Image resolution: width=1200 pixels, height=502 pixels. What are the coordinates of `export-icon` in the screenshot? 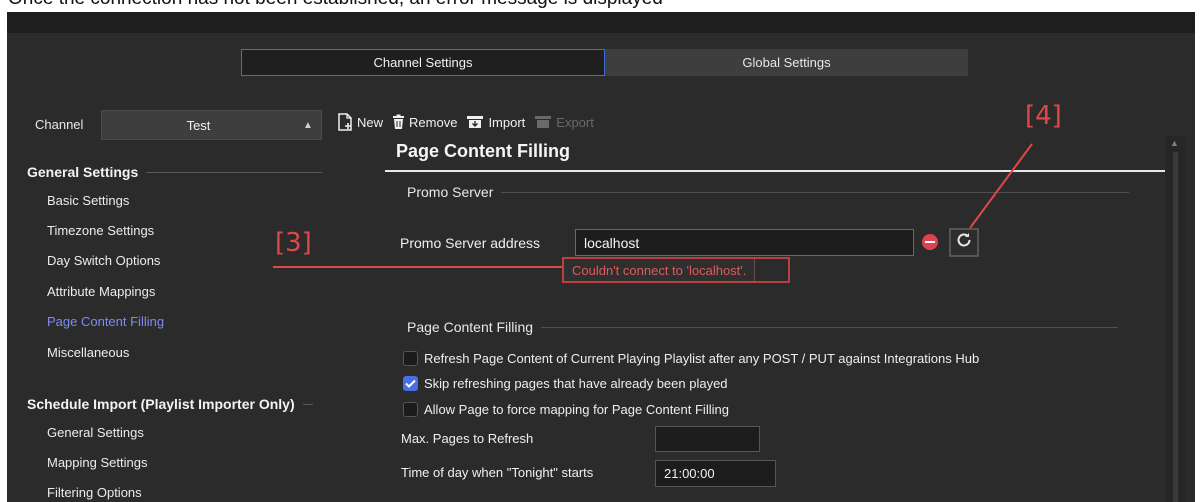 It's located at (543, 122).